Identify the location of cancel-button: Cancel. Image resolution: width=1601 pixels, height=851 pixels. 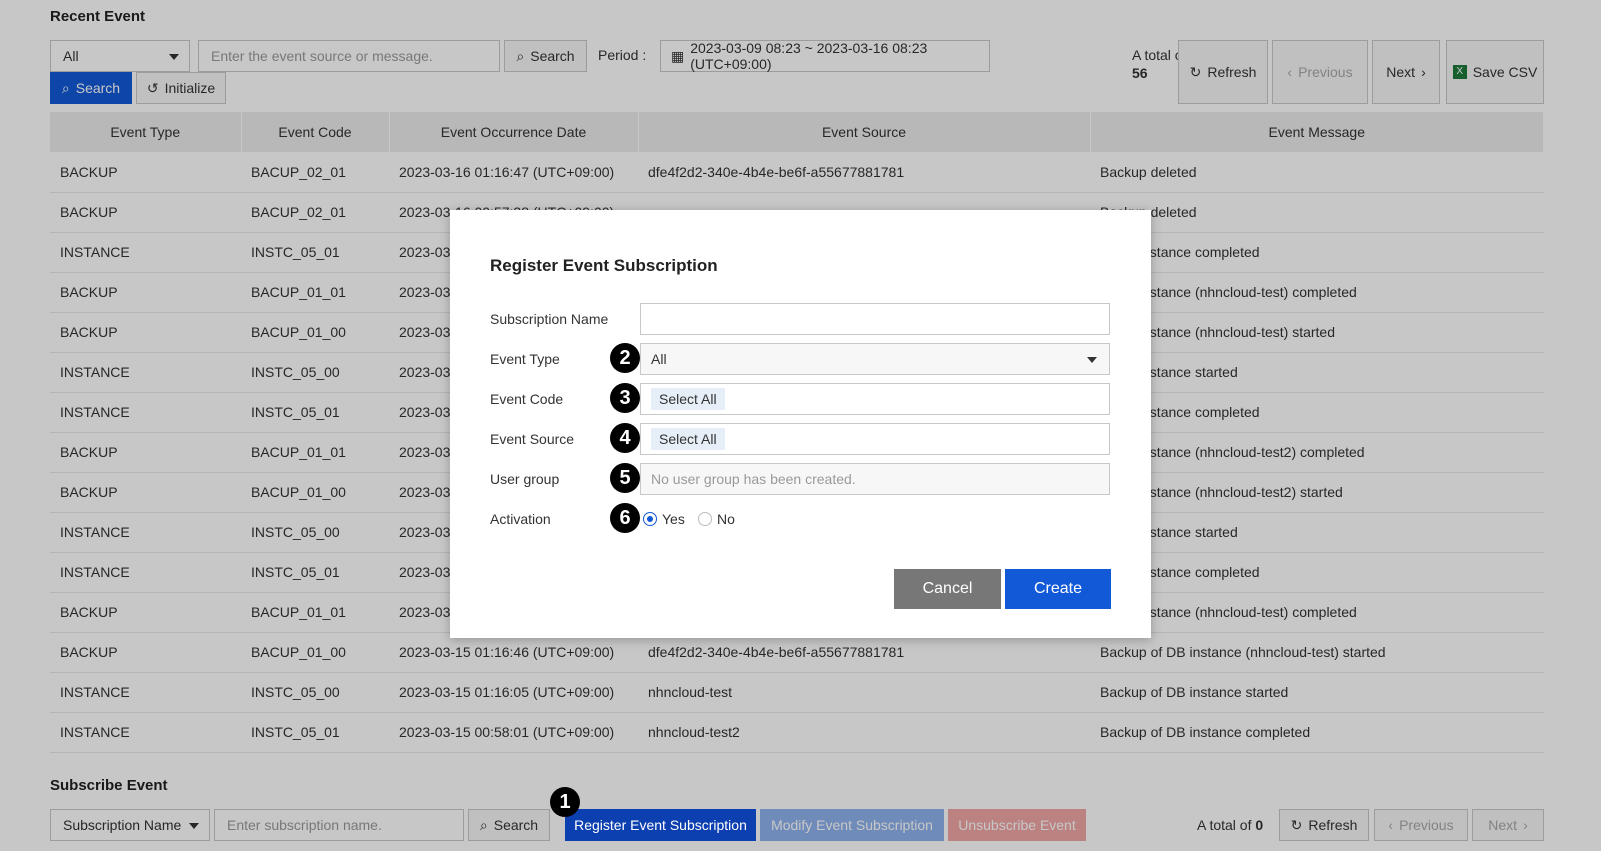
(947, 589).